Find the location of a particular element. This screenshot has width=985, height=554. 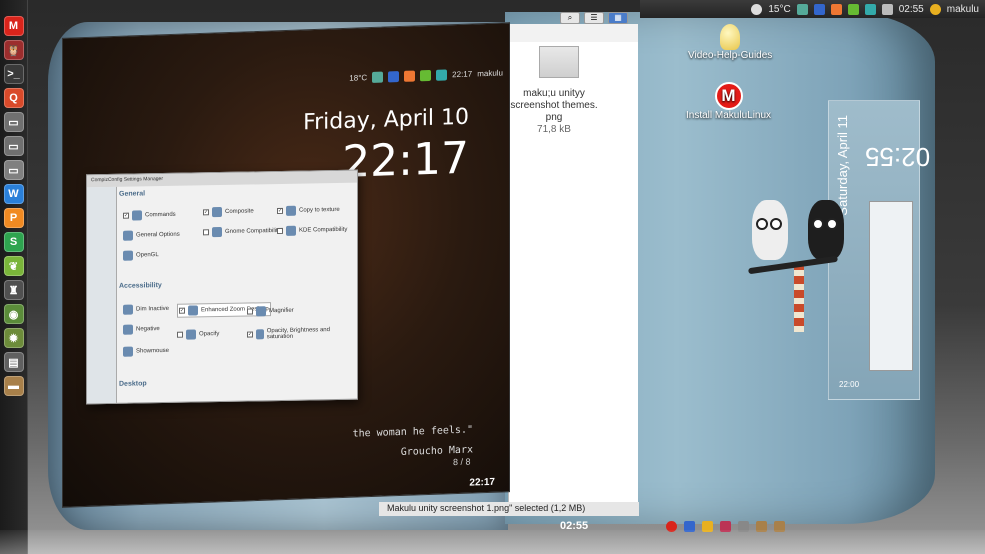

desktop-icon-label: Install MakuluLinux is located at coordinates (729, 115).